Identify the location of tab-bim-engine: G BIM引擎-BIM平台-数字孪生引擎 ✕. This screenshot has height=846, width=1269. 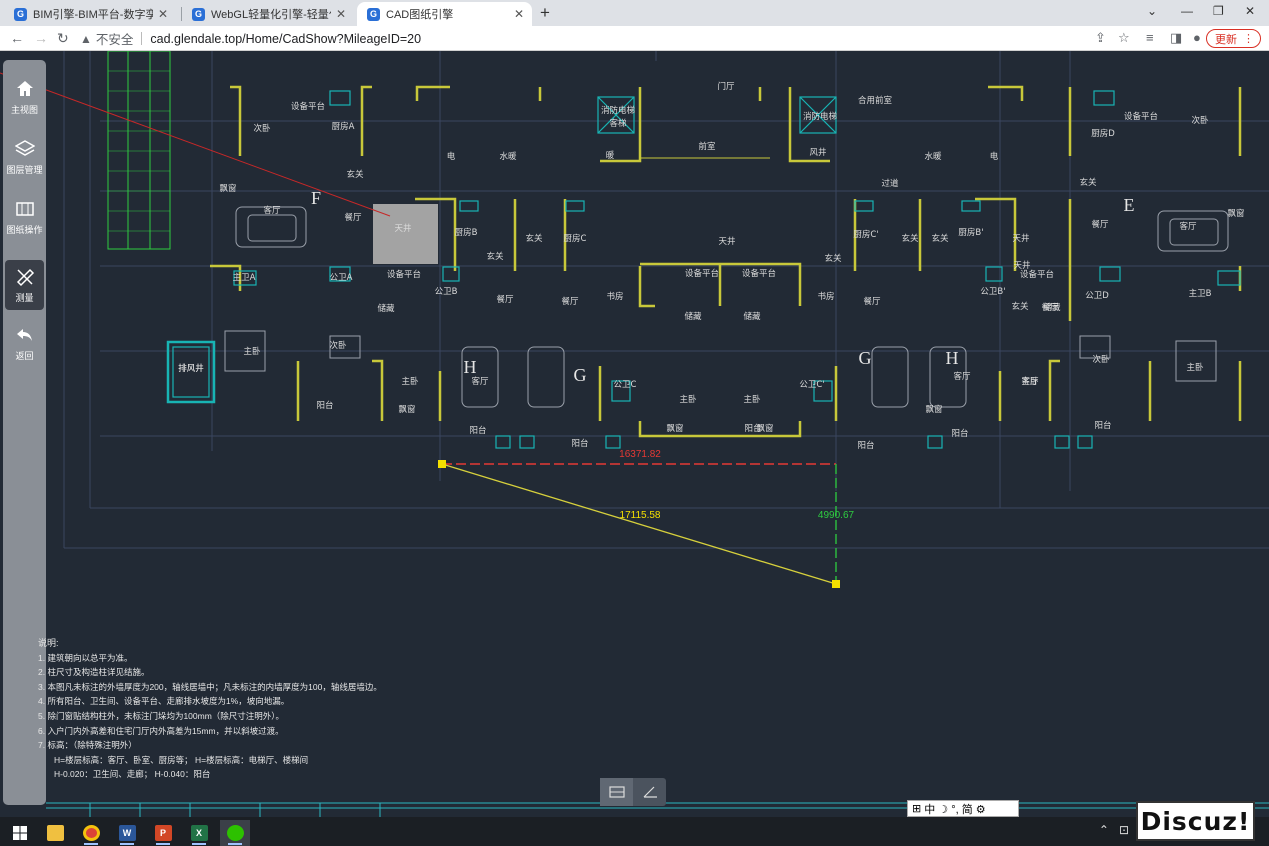
(90, 14).